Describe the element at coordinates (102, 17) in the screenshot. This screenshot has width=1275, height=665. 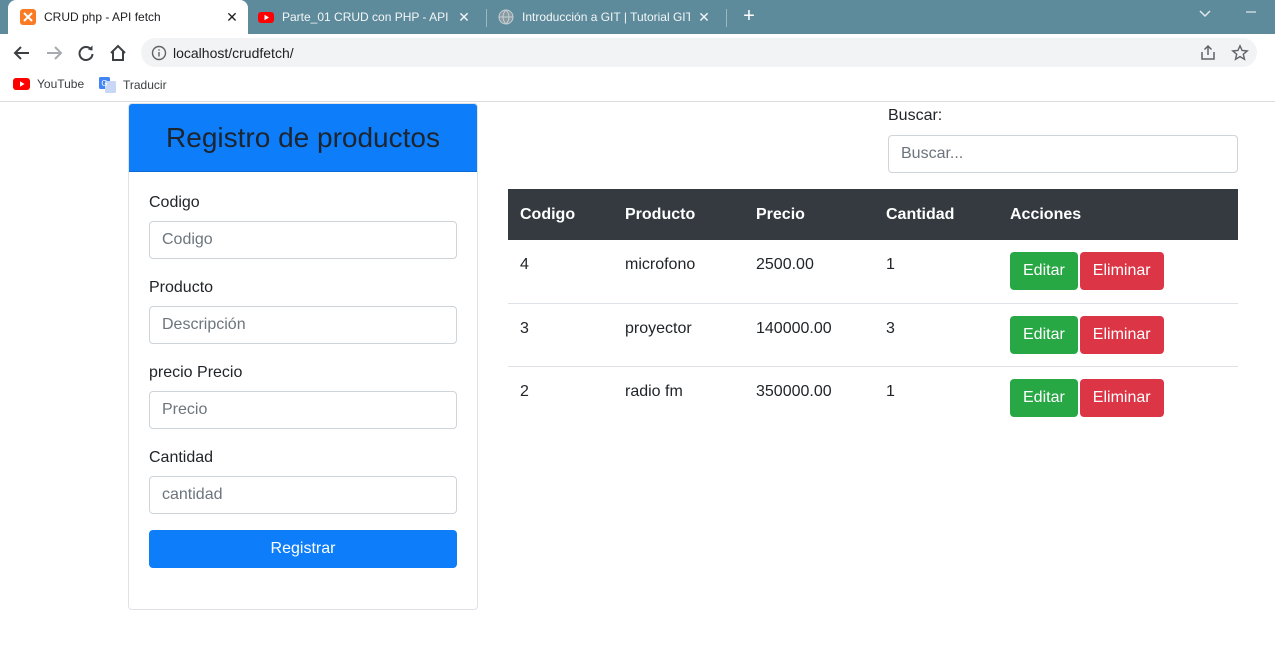
I see `tab-title: CRUD php - API fetch` at that location.